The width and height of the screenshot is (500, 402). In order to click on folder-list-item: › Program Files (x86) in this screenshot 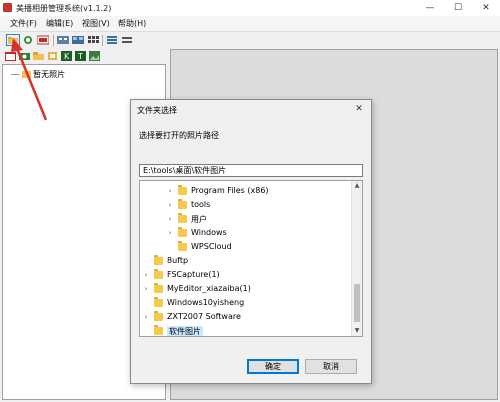, I will do `click(233, 191)`.